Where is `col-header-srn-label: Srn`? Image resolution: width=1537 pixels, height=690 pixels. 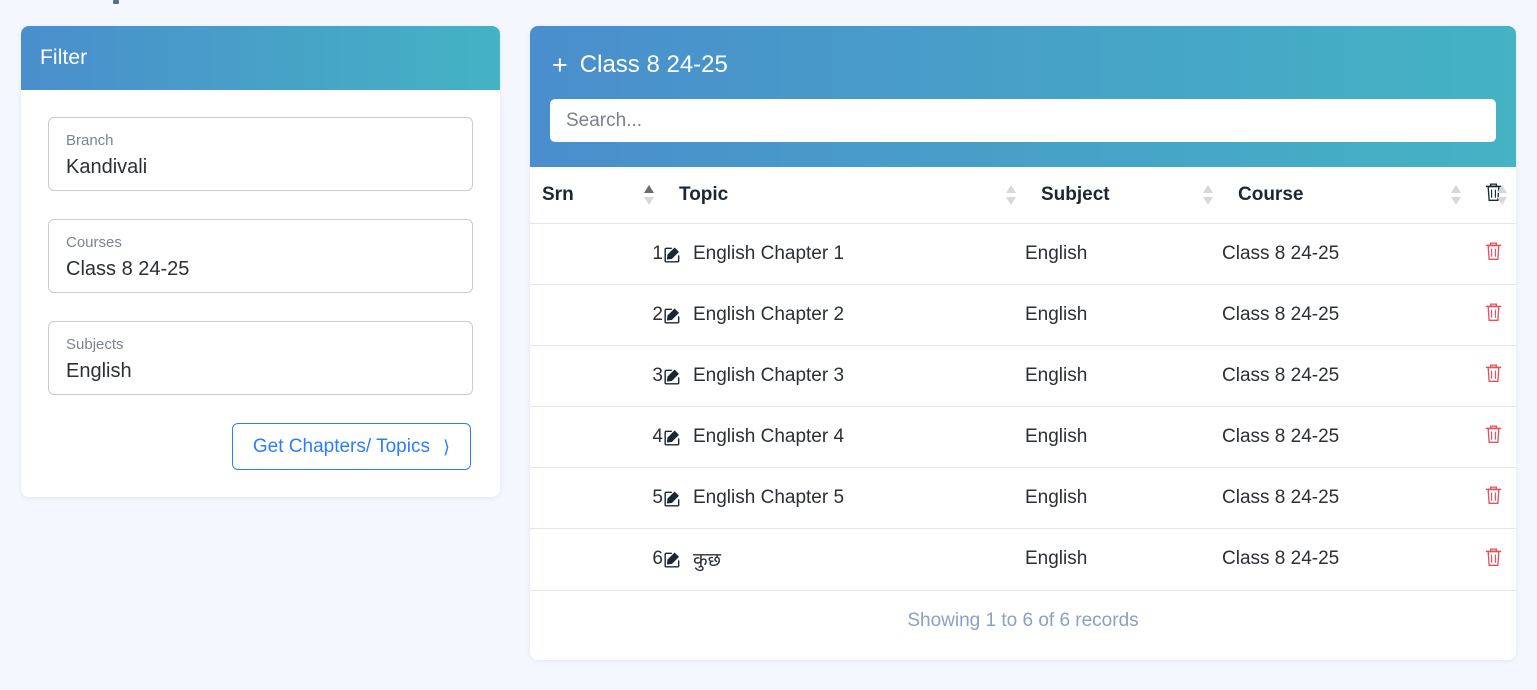
col-header-srn-label: Srn is located at coordinates (558, 194).